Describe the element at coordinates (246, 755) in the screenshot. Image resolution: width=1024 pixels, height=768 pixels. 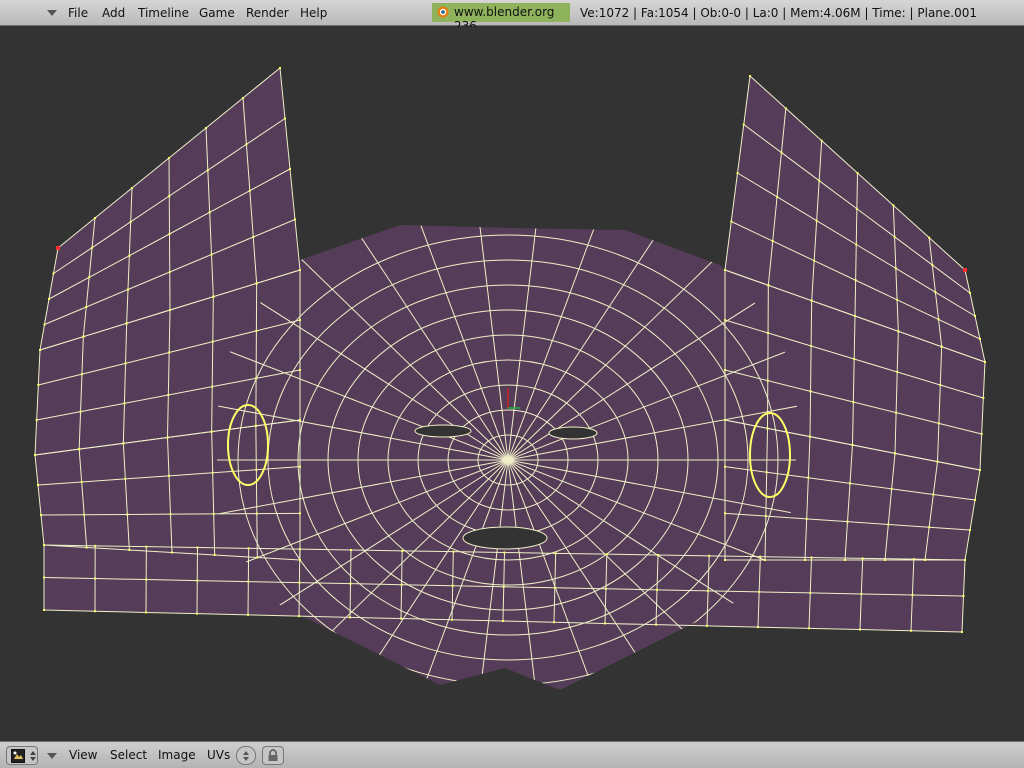
I see `image-browse-button` at that location.